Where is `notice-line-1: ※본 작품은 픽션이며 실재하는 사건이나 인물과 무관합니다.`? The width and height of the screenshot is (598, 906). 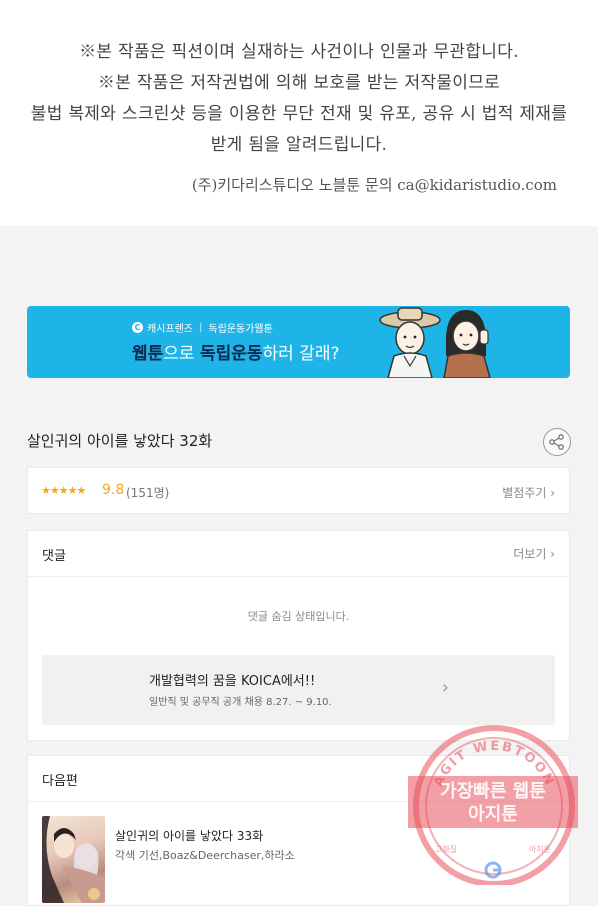
notice-line-1: ※본 작품은 픽션이며 실재하는 사건이나 인물과 무관합니다. is located at coordinates (299, 52).